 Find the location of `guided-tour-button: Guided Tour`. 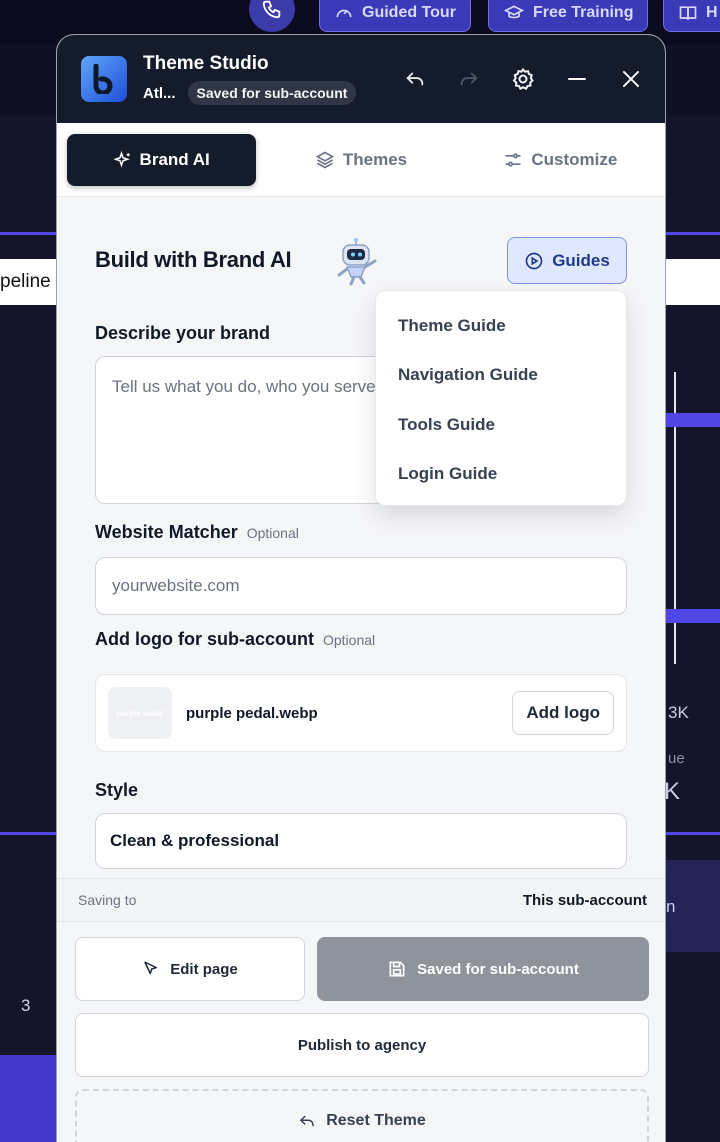

guided-tour-button: Guided Tour is located at coordinates (395, 16).